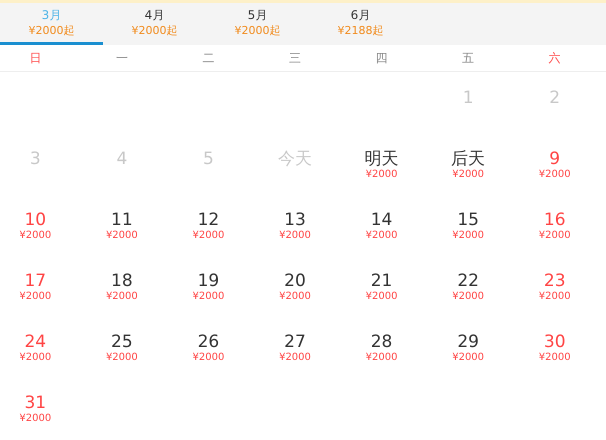  Describe the element at coordinates (209, 281) in the screenshot. I see `day-number: 19` at that location.